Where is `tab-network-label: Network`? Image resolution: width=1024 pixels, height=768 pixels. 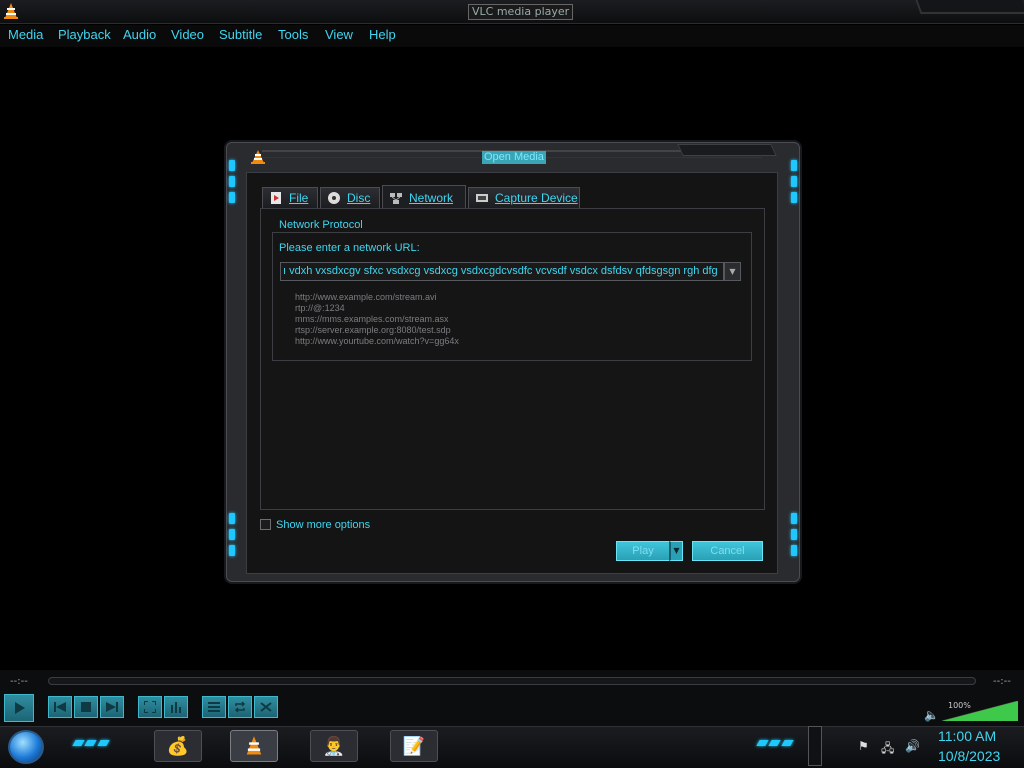
tab-network-label: Network is located at coordinates (431, 197).